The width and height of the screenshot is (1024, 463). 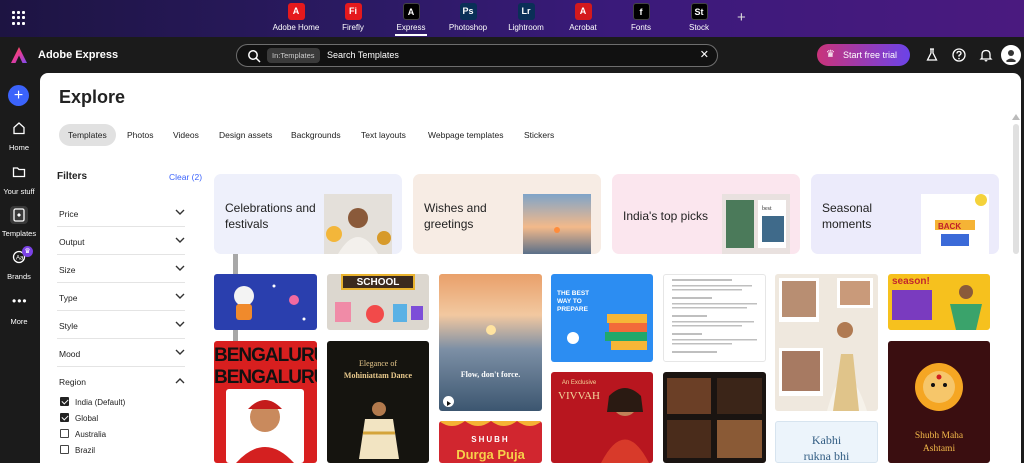 I want to click on svg-text: Aa, so click(x=20, y=259).